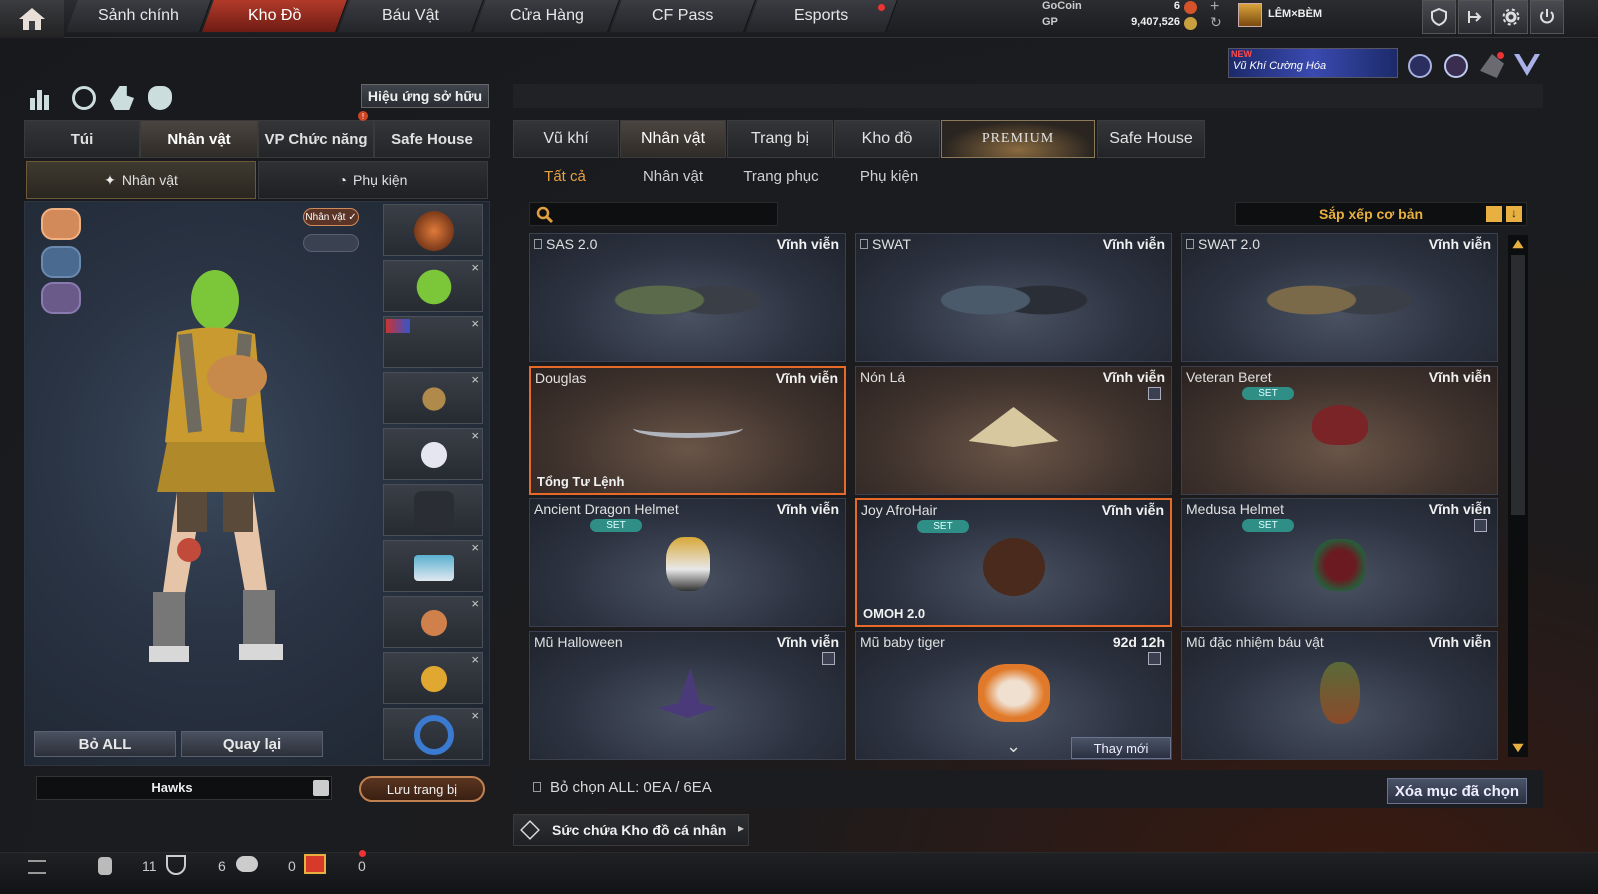 This screenshot has height=894, width=1598. What do you see at coordinates (432, 139) in the screenshot?
I see `tab-safe-house: Safe House` at bounding box center [432, 139].